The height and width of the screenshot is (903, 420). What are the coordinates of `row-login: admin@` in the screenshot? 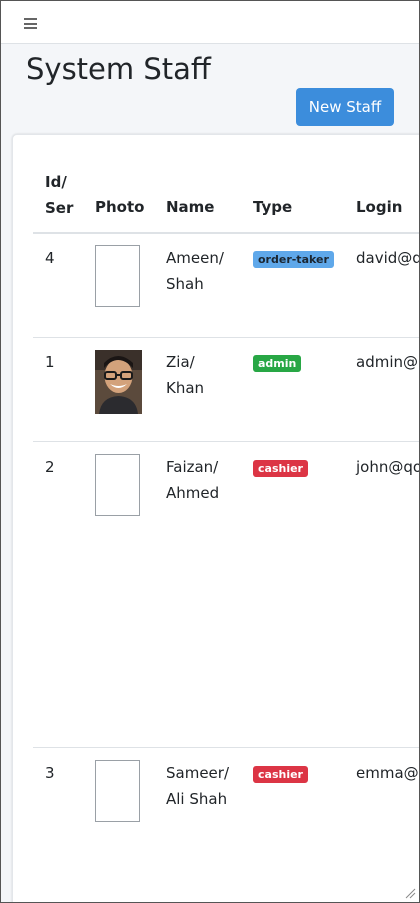 It's located at (387, 362).